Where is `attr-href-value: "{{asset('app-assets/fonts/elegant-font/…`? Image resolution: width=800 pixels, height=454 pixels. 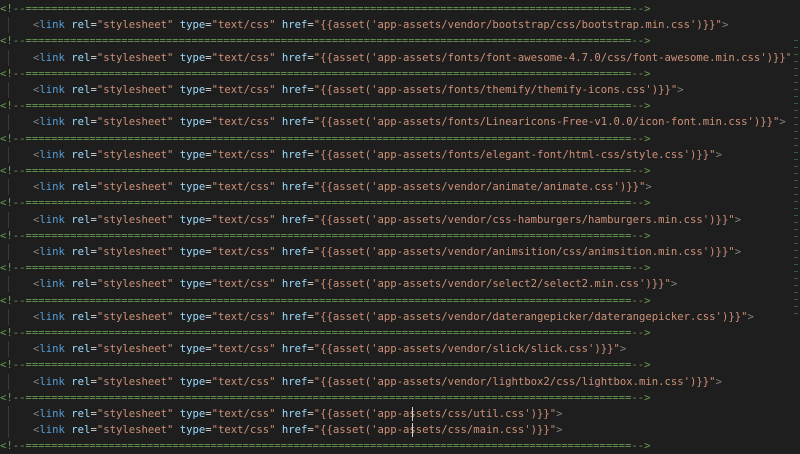
attr-href-value: "{{asset('app-assets/fonts/elegant-font/… is located at coordinates (514, 154).